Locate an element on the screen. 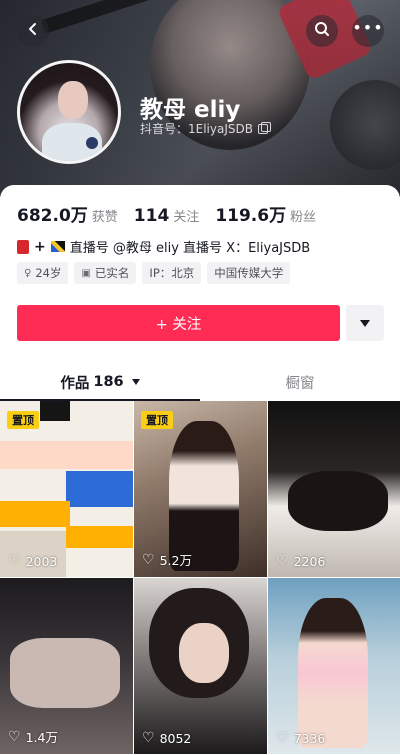 The image size is (400, 755). tab-works: 作品 186 is located at coordinates (100, 382).